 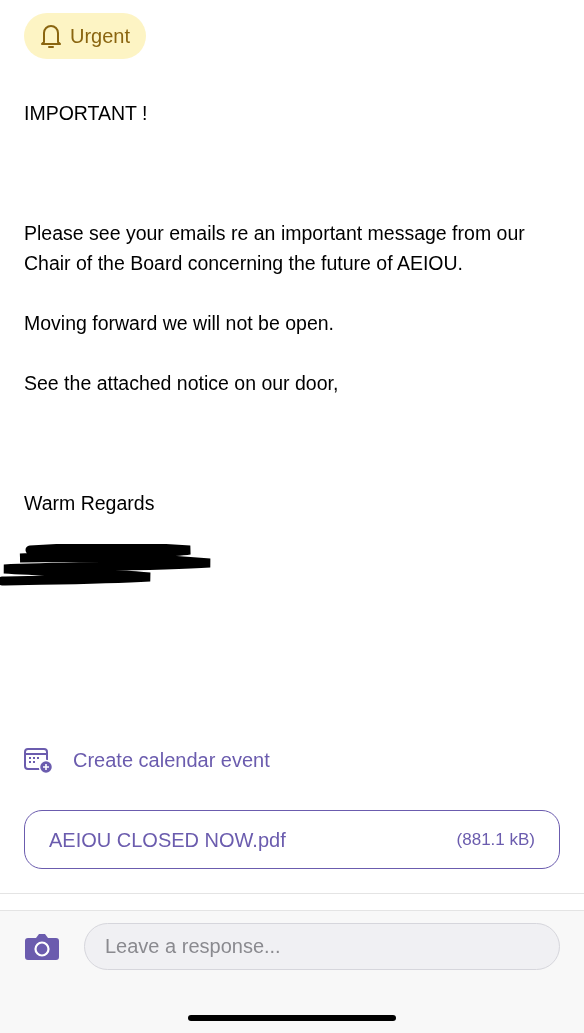 What do you see at coordinates (42, 947) in the screenshot?
I see `camera-icon` at bounding box center [42, 947].